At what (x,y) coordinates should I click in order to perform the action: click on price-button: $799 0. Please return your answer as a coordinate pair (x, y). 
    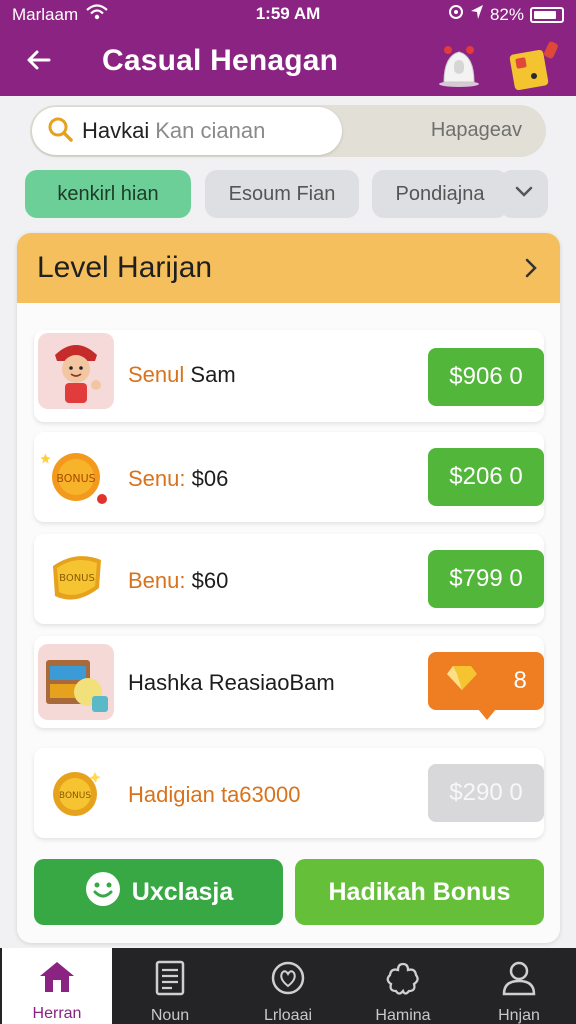
    Looking at the image, I should click on (486, 579).